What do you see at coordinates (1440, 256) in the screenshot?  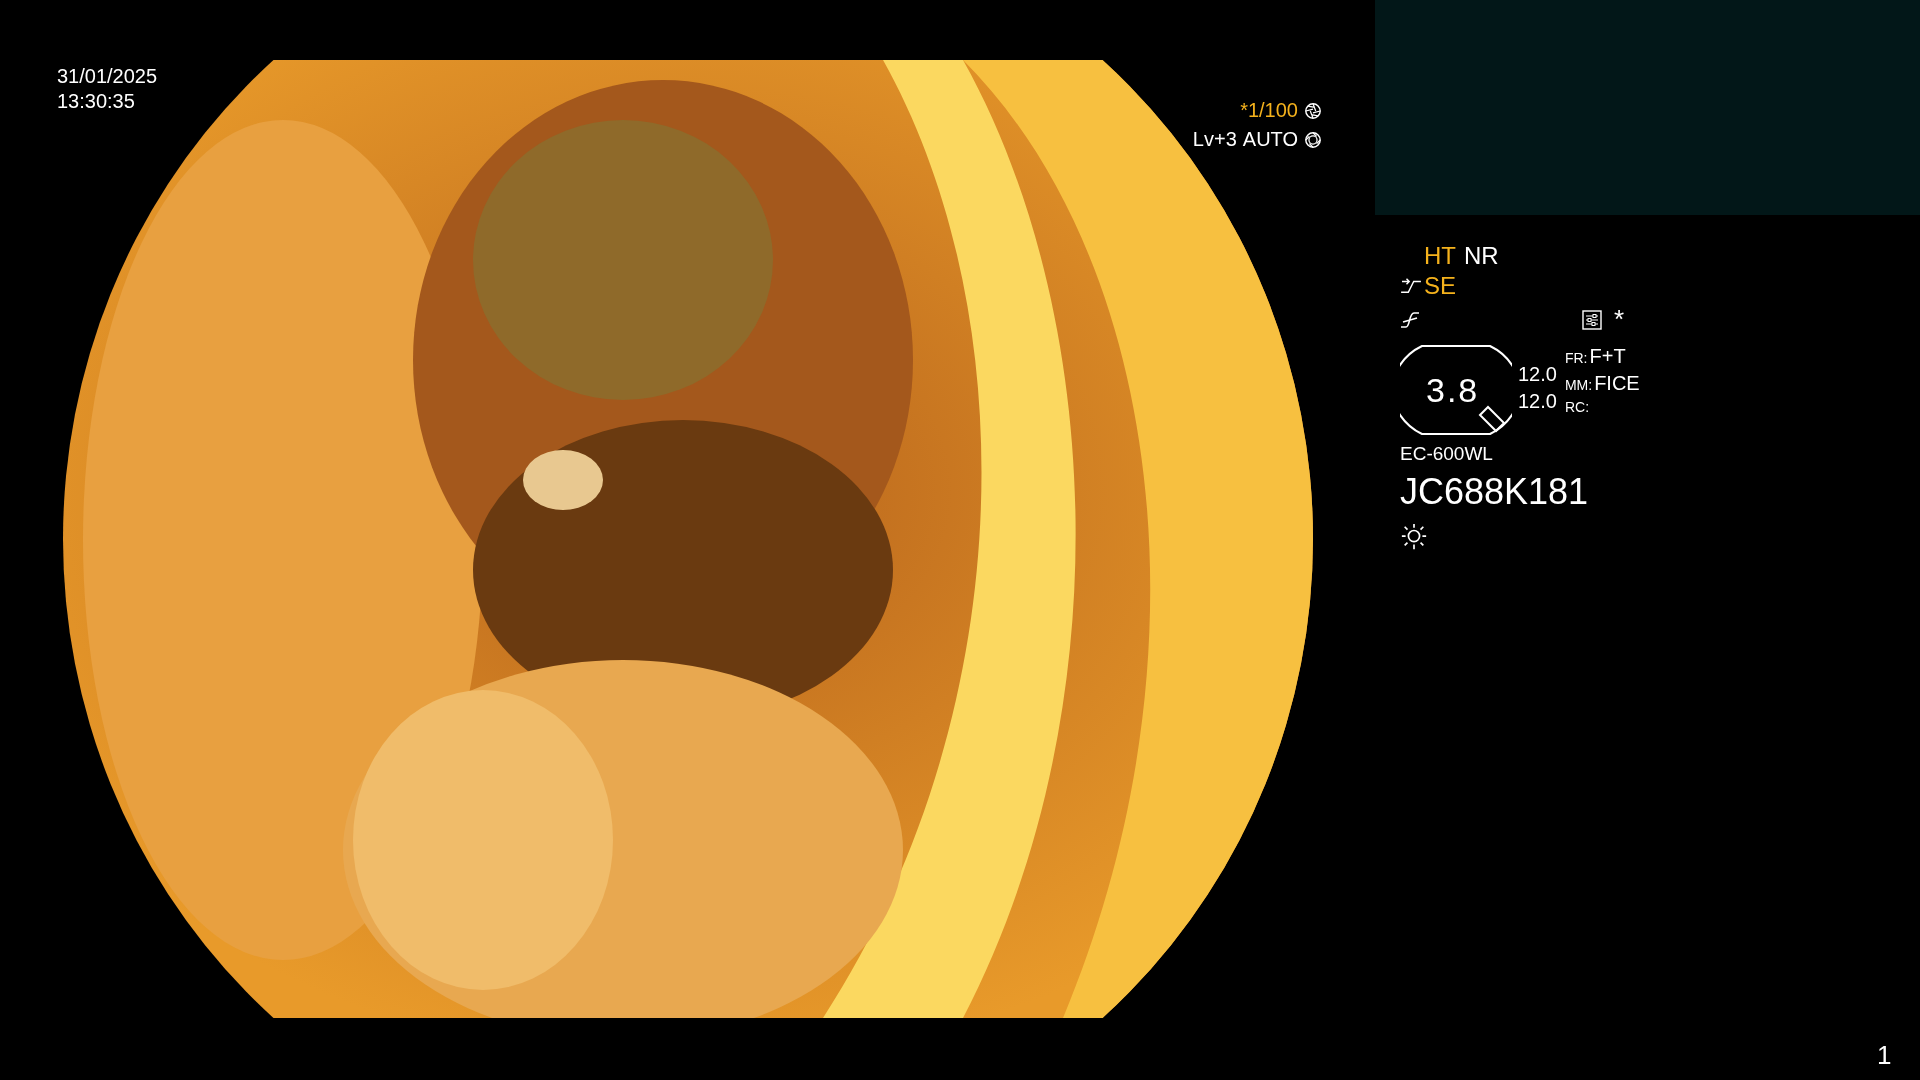 I see `ht-indicator: HT` at bounding box center [1440, 256].